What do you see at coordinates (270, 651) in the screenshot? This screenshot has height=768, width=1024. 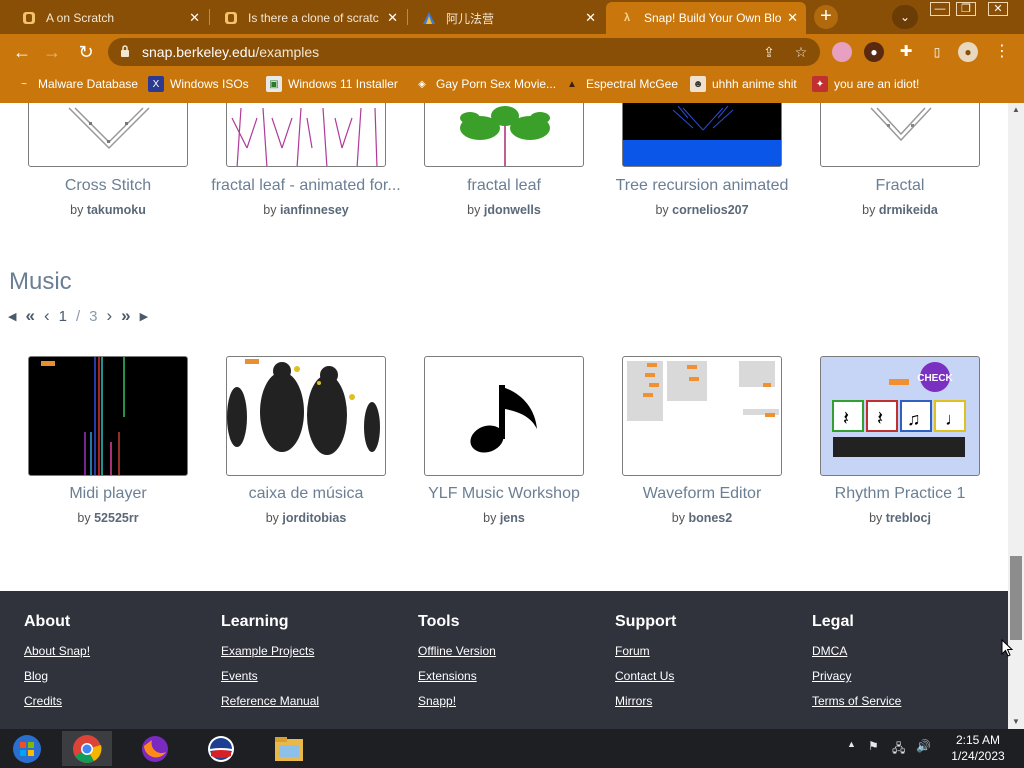 I see `footer-link: Example Projects` at bounding box center [270, 651].